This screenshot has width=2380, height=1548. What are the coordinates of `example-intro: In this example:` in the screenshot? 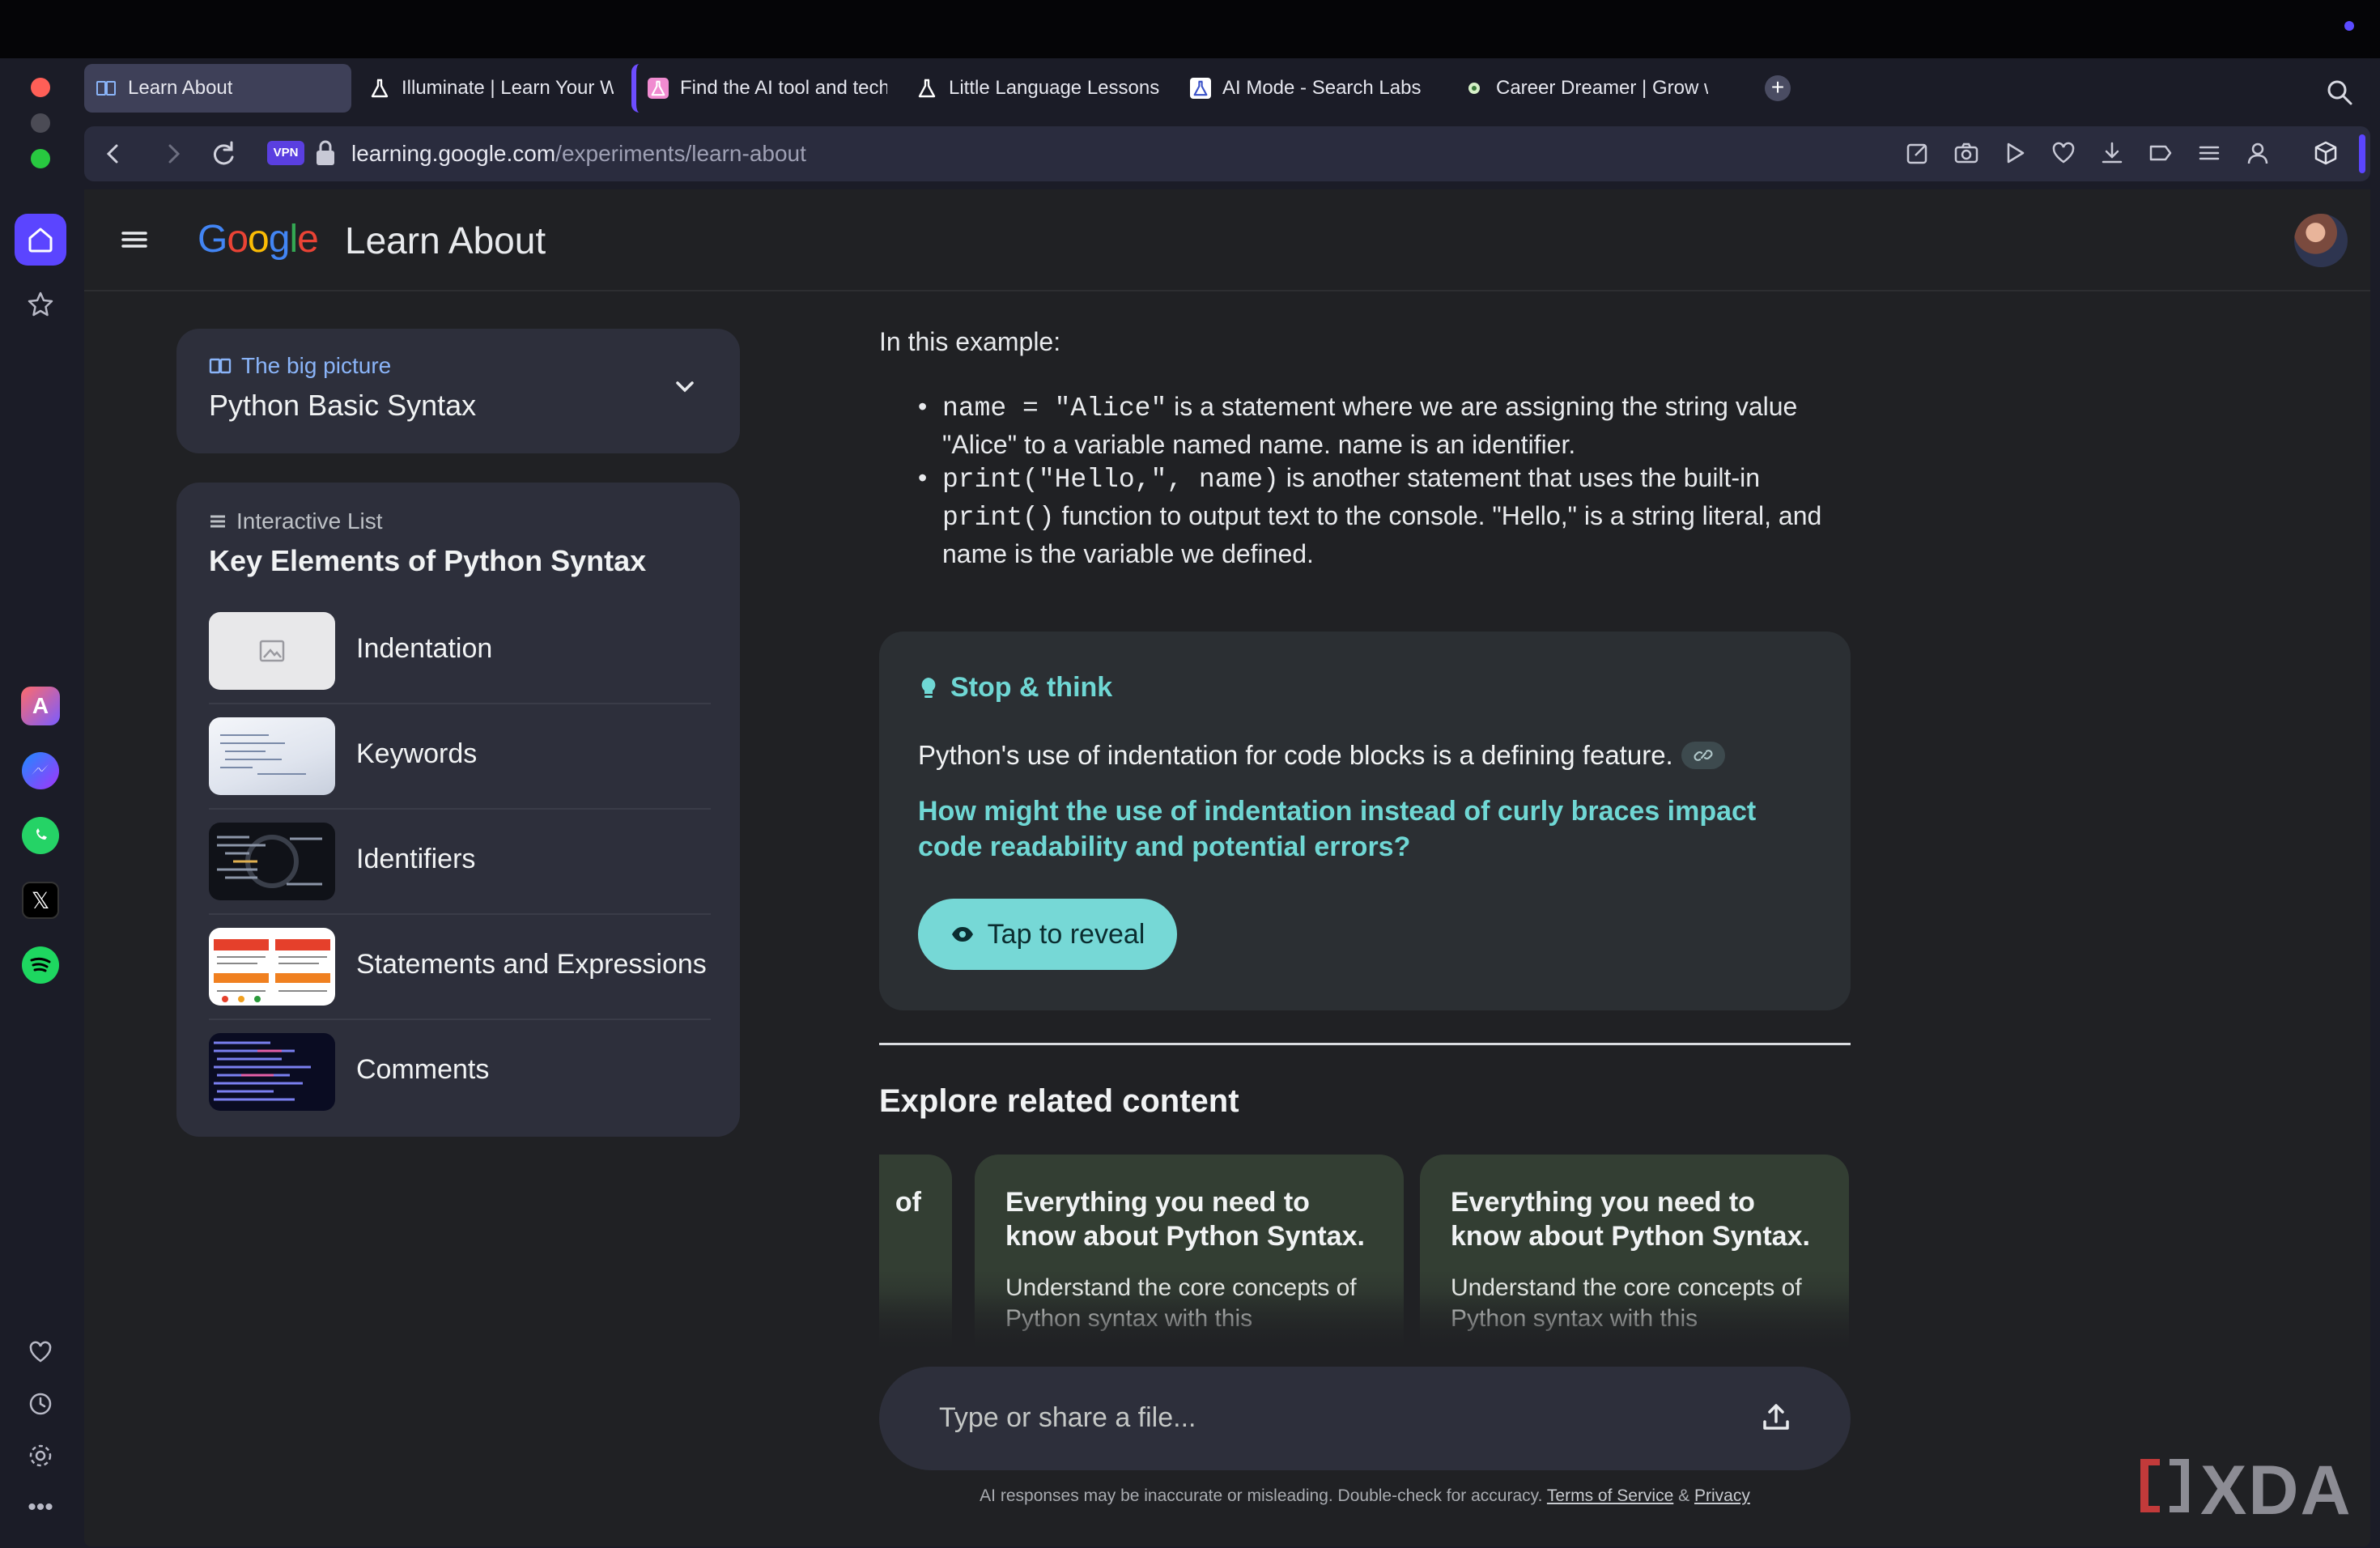 It's located at (970, 341).